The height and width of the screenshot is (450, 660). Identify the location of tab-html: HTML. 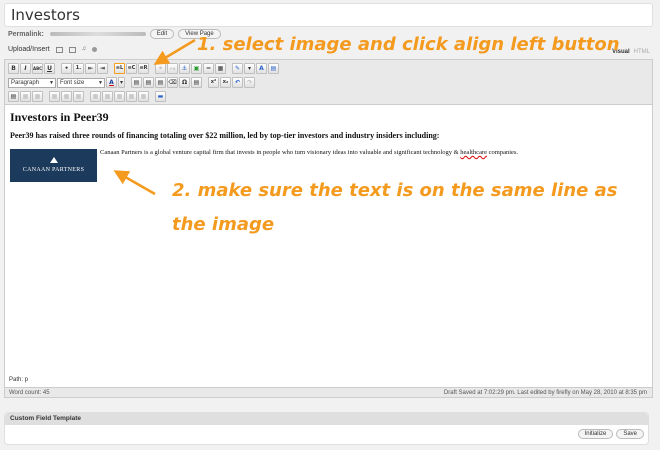
(642, 52).